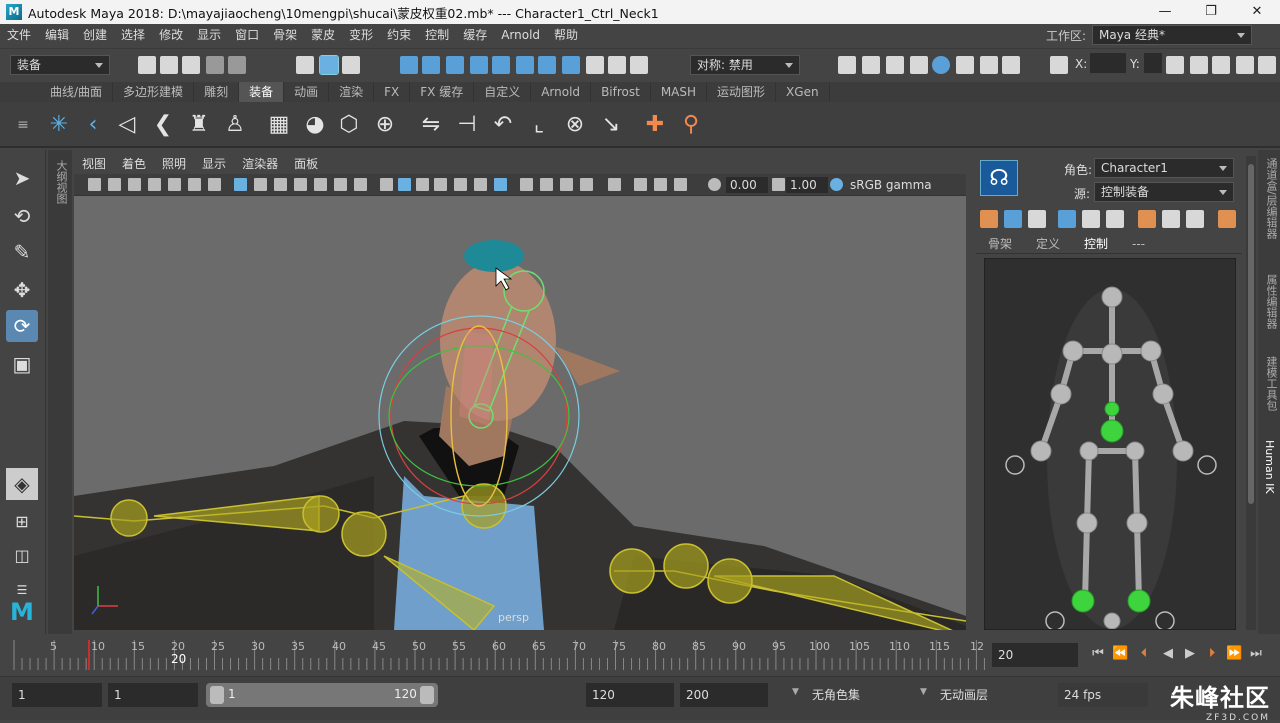 This screenshot has width=1280, height=723. I want to click on pin-tool-icon, so click(989, 219).